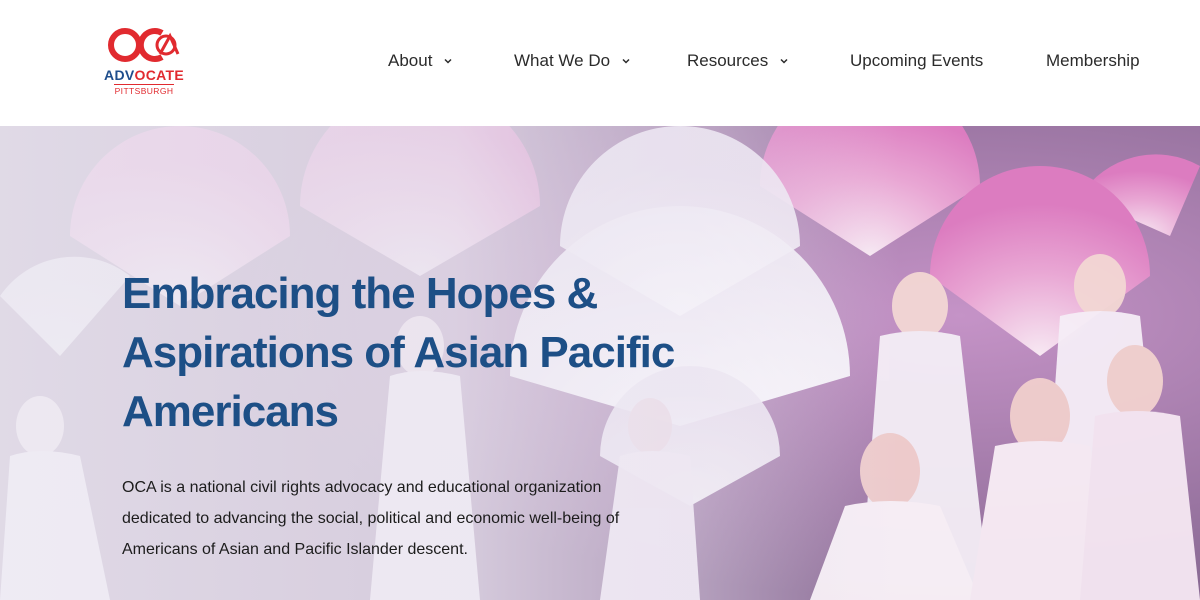 The height and width of the screenshot is (600, 1200). I want to click on logo-subtitle: PITTSBURGH, so click(144, 90).